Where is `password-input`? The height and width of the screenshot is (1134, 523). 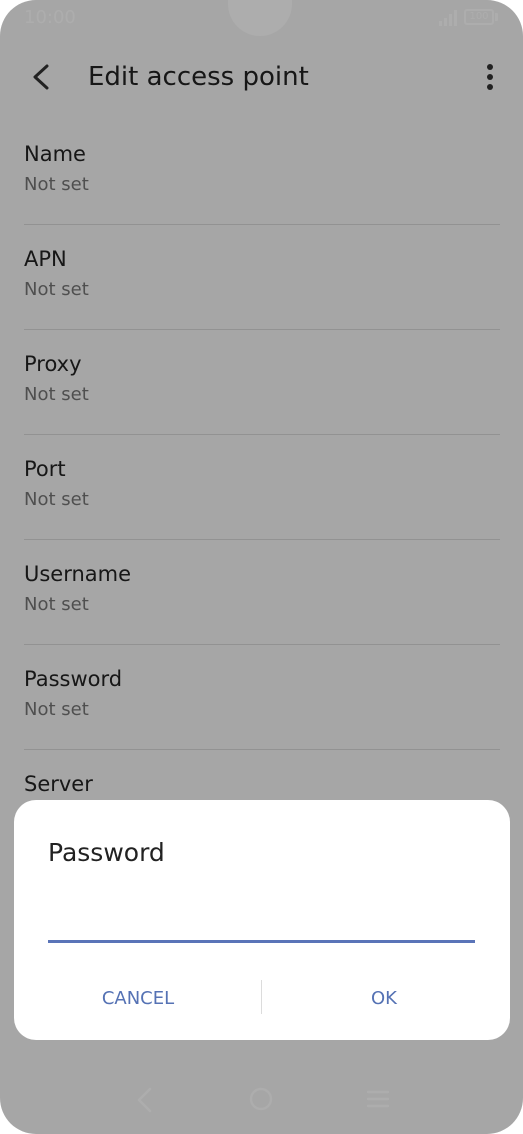
password-input is located at coordinates (261, 920).